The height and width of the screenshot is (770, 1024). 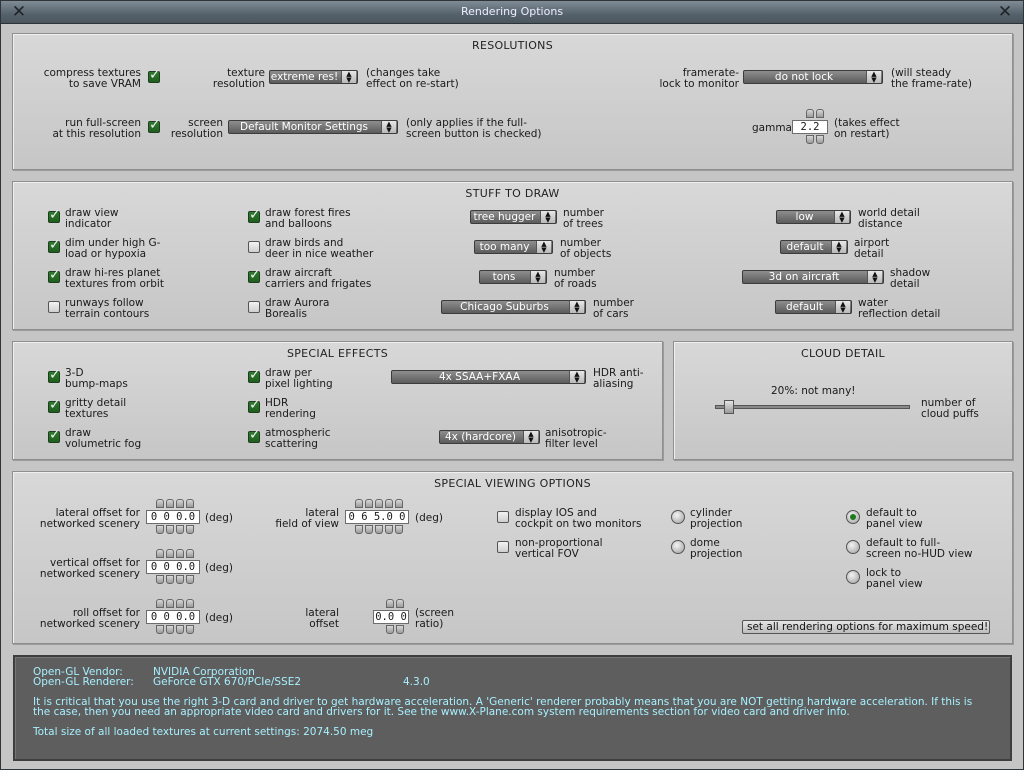 I want to click on close-icon-right: ✕, so click(x=1005, y=12).